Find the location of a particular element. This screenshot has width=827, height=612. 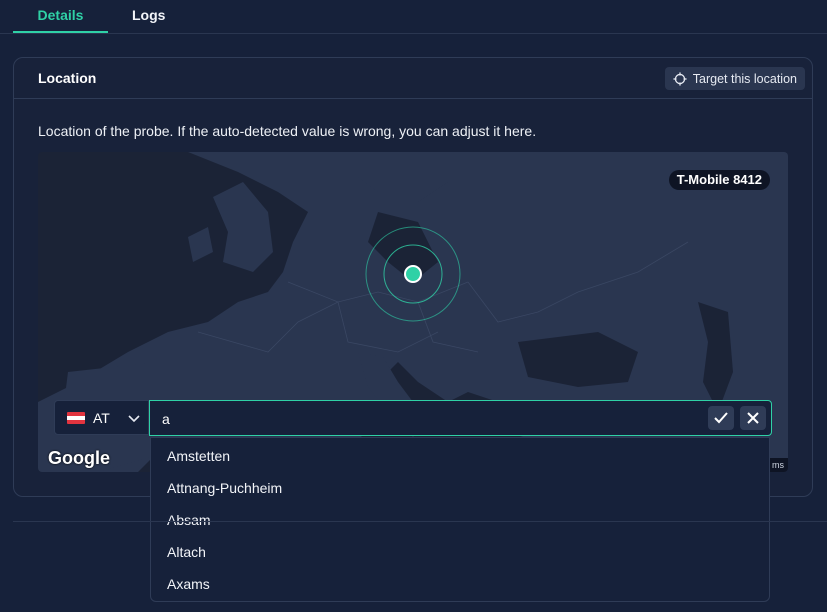

tab-details: Details is located at coordinates (60, 20).